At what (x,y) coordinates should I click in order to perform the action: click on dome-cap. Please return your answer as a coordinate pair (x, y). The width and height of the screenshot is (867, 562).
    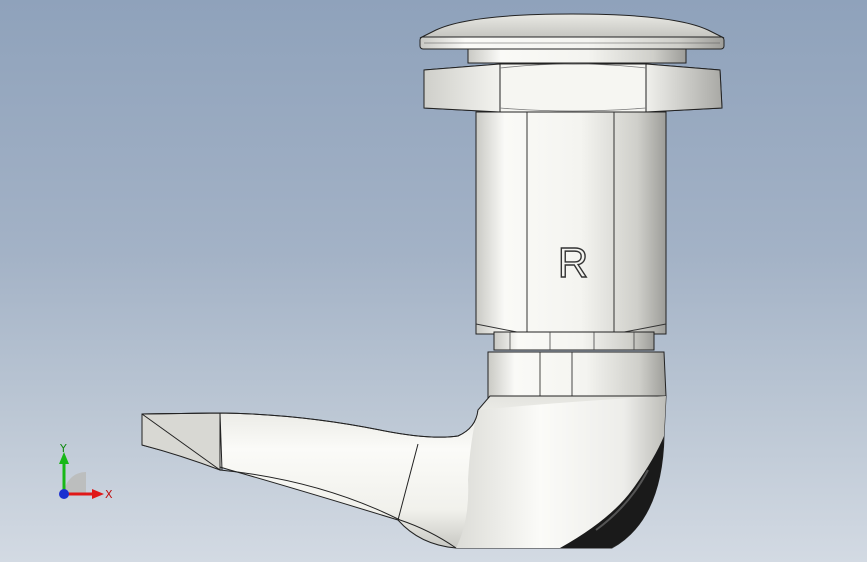
    Looking at the image, I should click on (572, 38).